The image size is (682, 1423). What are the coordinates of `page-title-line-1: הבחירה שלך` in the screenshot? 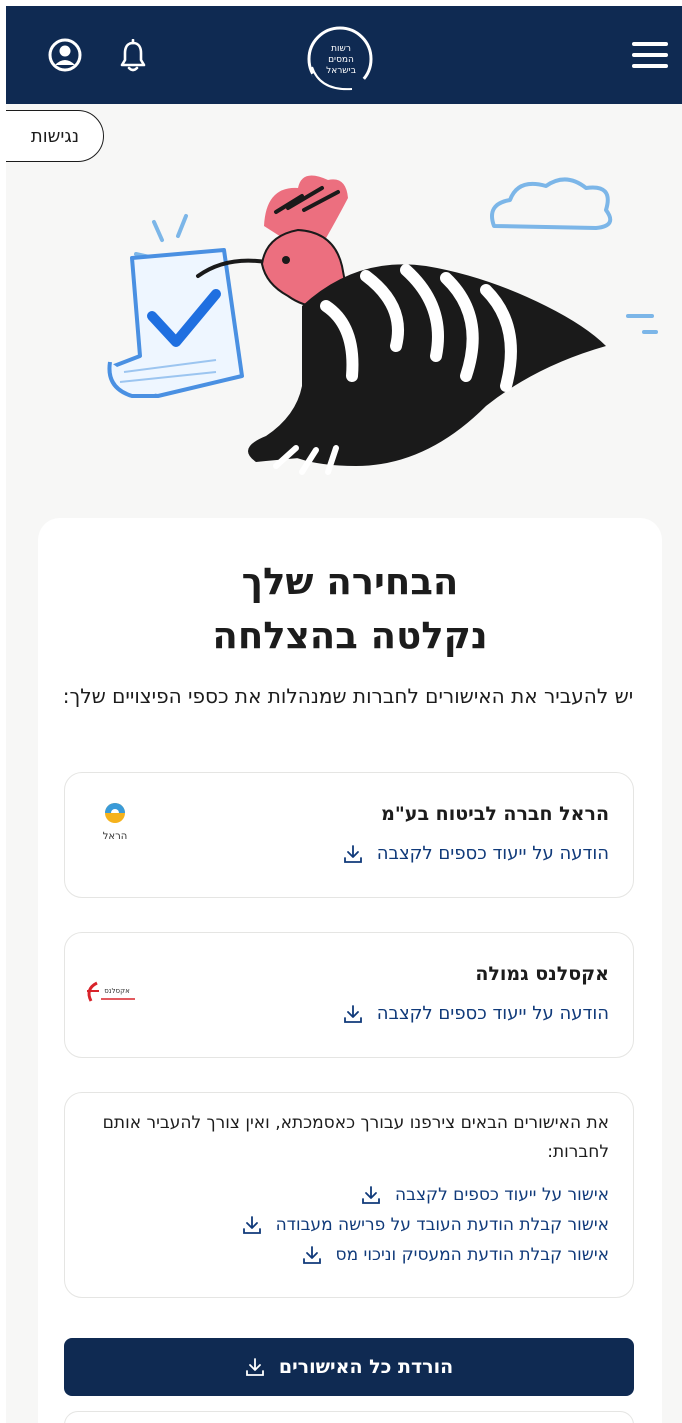 It's located at (350, 581).